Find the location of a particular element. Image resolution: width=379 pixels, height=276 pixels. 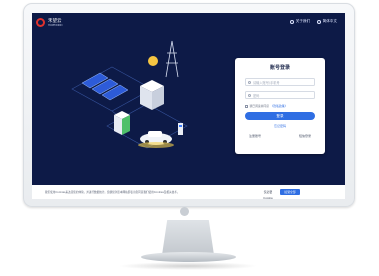

username-placeholder: 请输入账号/手机号 is located at coordinates (266, 82).